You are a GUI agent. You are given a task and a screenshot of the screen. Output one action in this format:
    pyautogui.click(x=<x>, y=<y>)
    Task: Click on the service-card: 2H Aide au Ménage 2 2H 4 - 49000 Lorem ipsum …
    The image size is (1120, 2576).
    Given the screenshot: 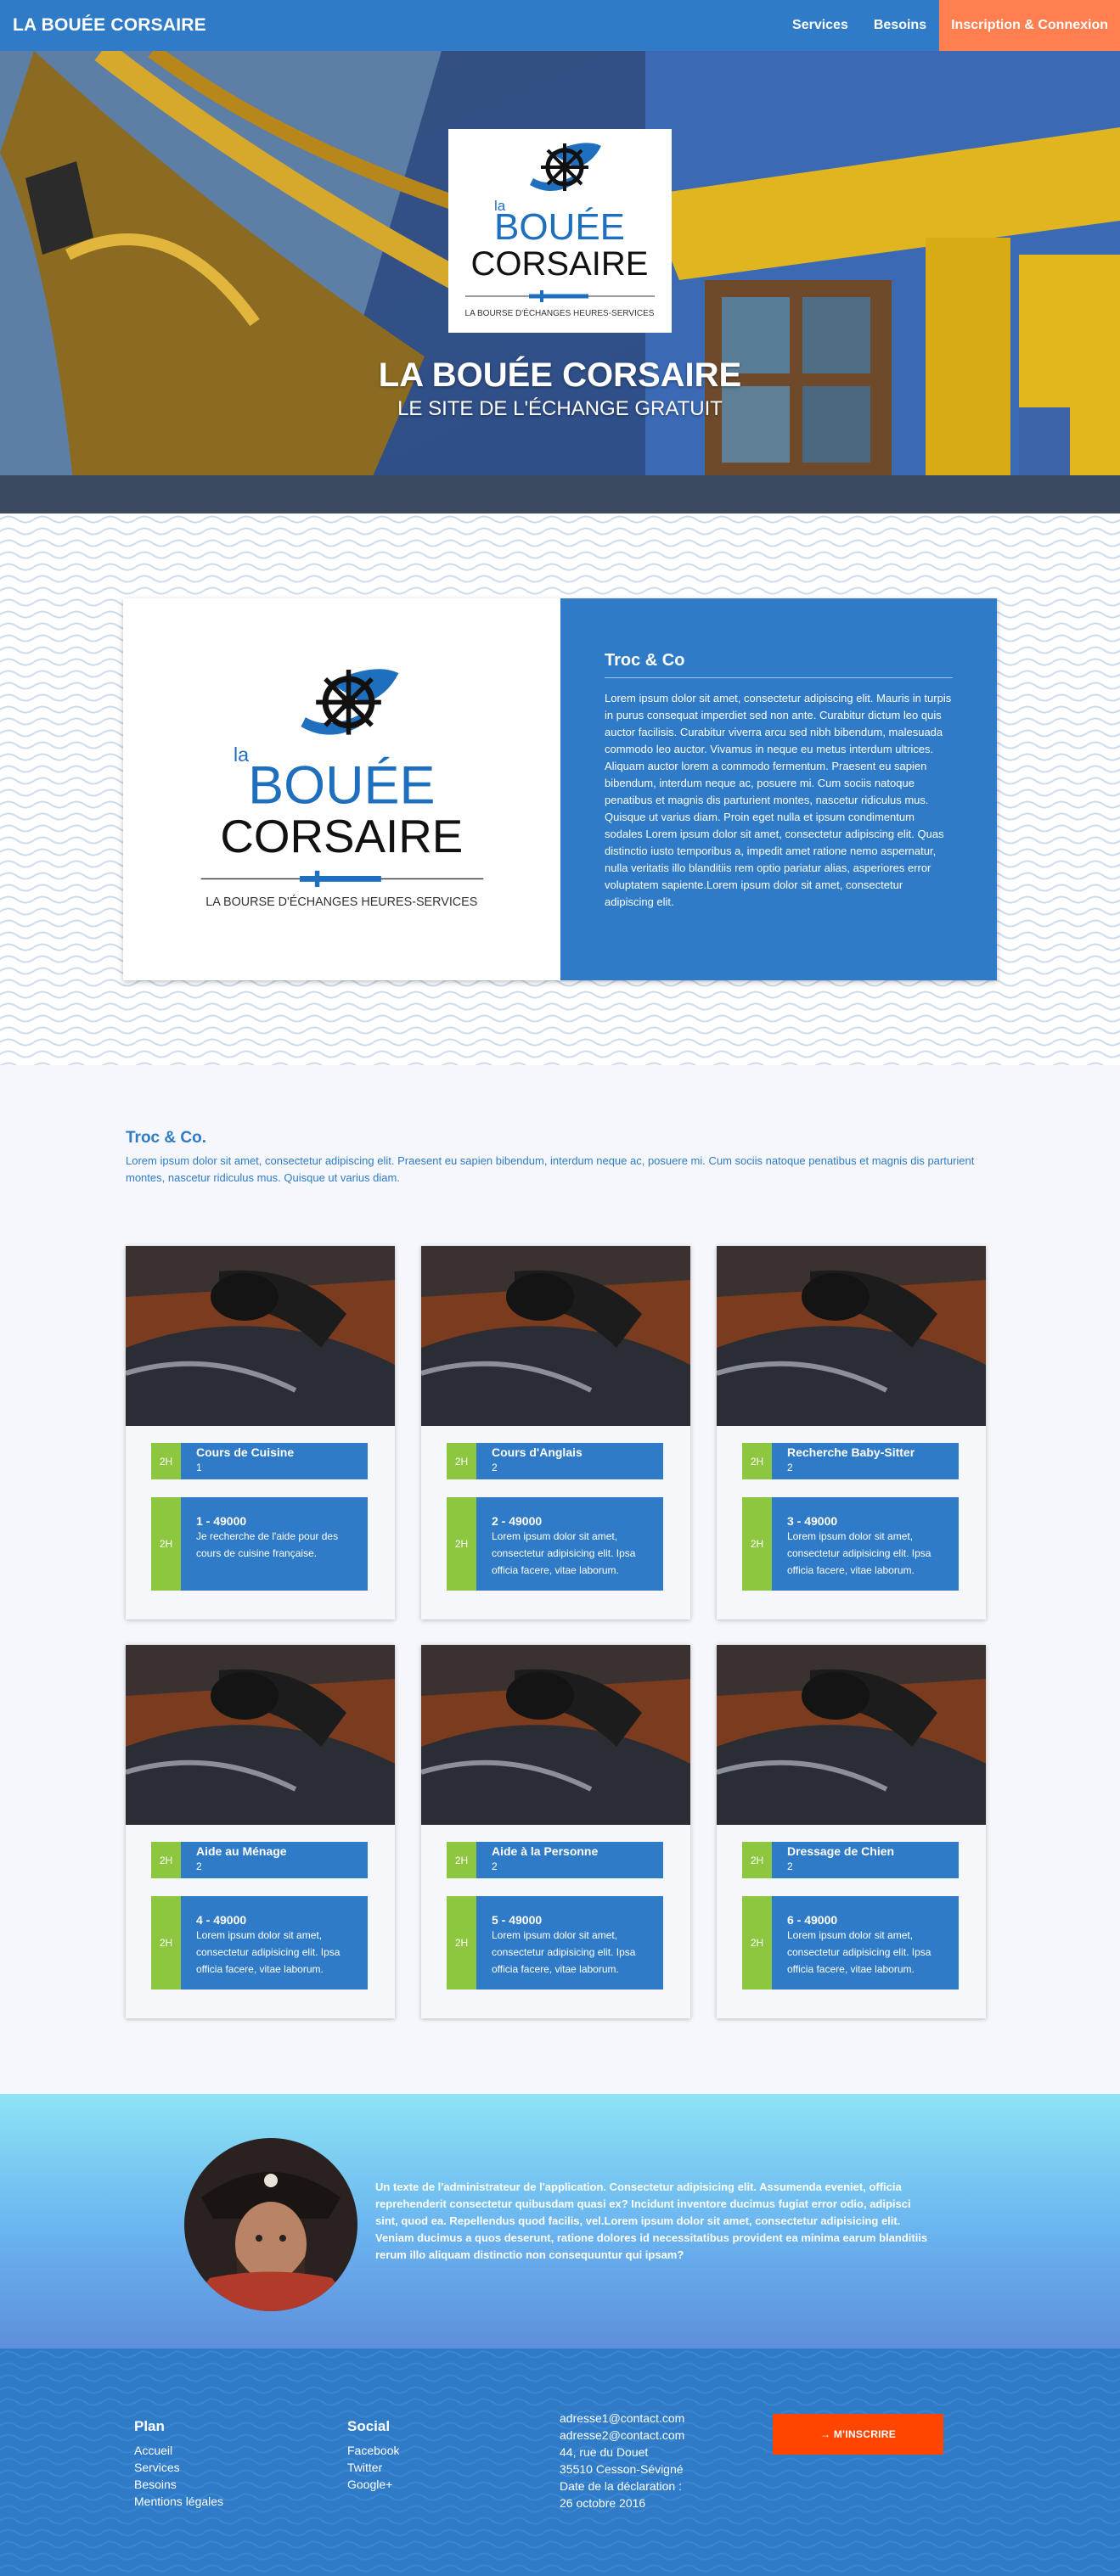 What is the action you would take?
    pyautogui.click(x=260, y=1831)
    